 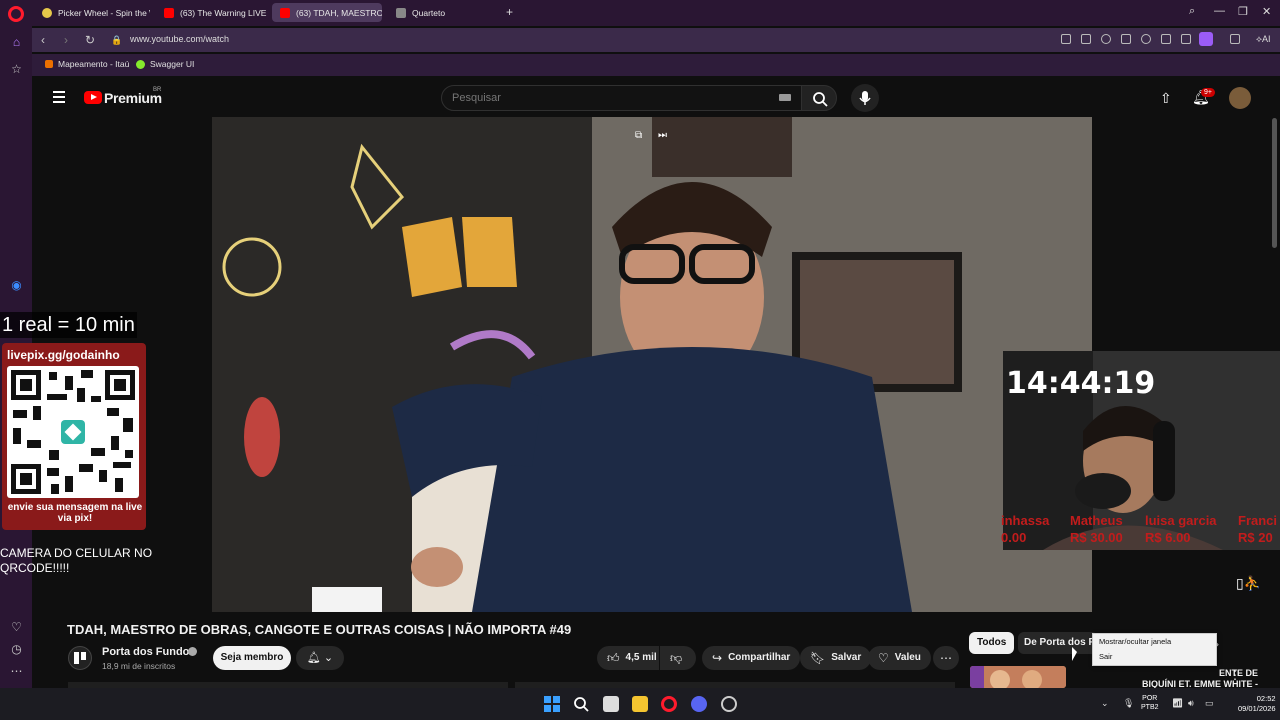 What do you see at coordinates (1168, 537) in the screenshot?
I see `donor-amount: R$ 6.00` at bounding box center [1168, 537].